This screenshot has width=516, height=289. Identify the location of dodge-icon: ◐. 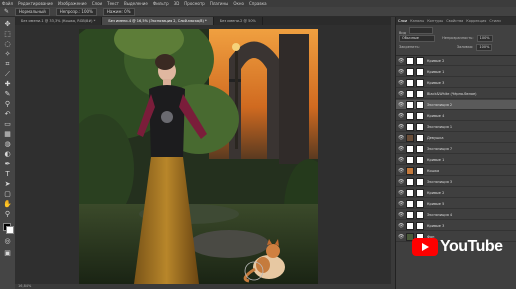
(7, 154).